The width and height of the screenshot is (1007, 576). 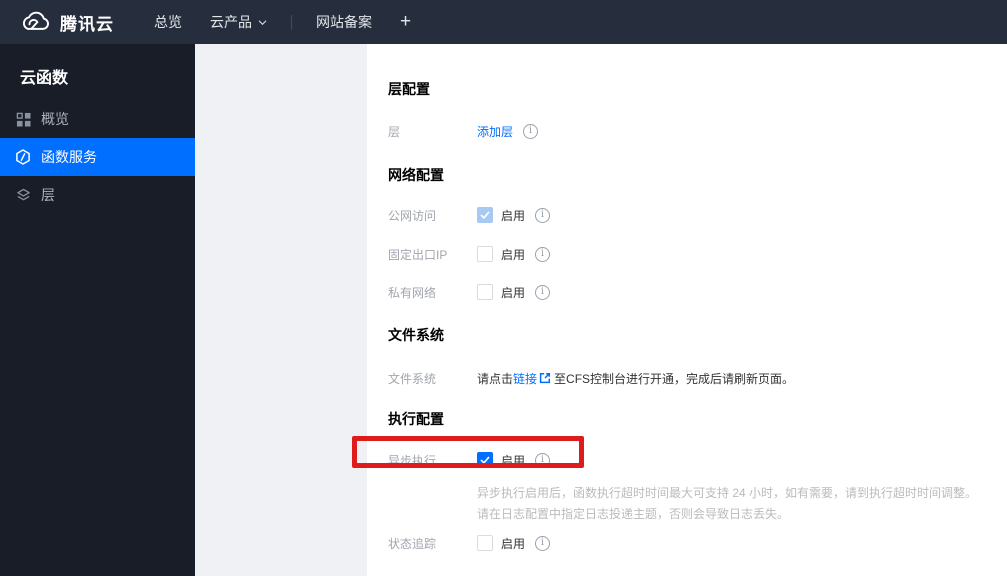 What do you see at coordinates (48, 195) in the screenshot?
I see `sidebar-item-label: 层` at bounding box center [48, 195].